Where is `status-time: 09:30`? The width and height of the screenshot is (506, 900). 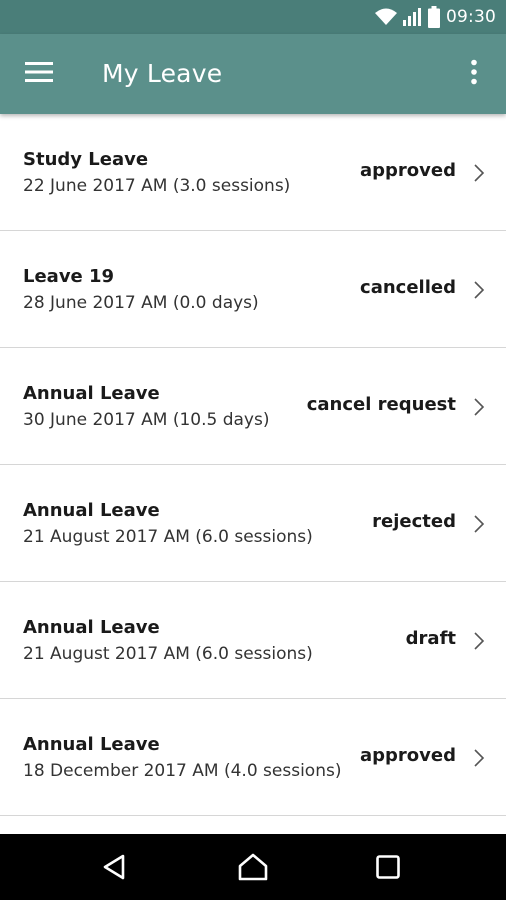
status-time: 09:30 is located at coordinates (471, 17).